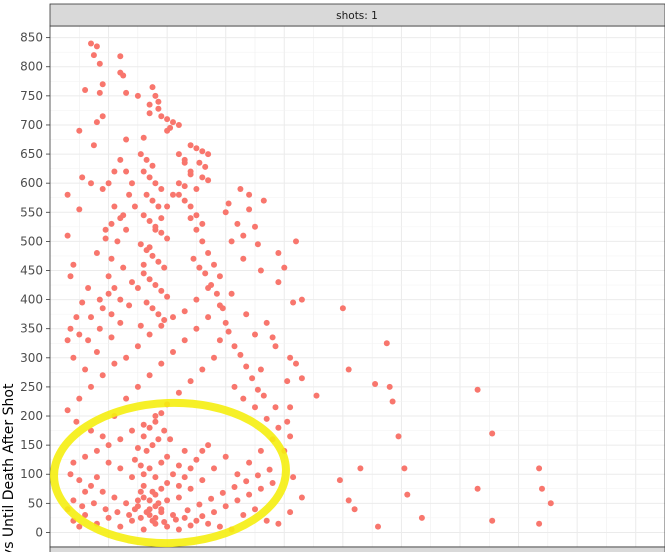  I want to click on facet-strip: shots: 1, so click(357, 15).